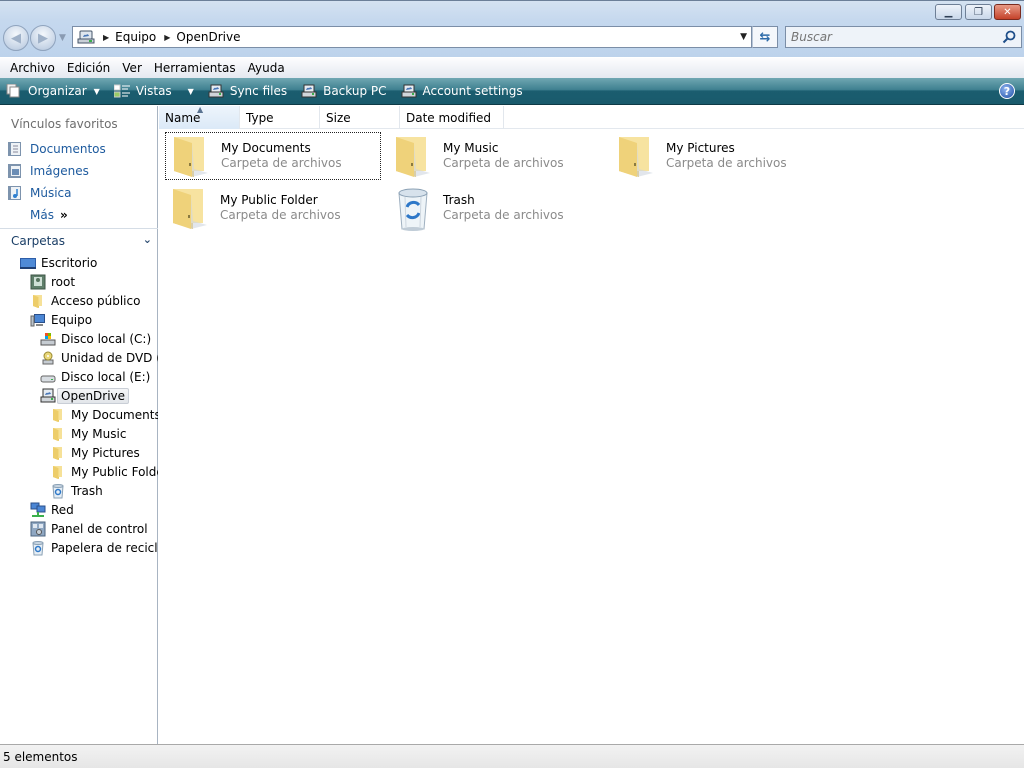 Image resolution: width=1024 pixels, height=768 pixels. What do you see at coordinates (147, 239) in the screenshot?
I see `chevron-down-icon: ⌄` at bounding box center [147, 239].